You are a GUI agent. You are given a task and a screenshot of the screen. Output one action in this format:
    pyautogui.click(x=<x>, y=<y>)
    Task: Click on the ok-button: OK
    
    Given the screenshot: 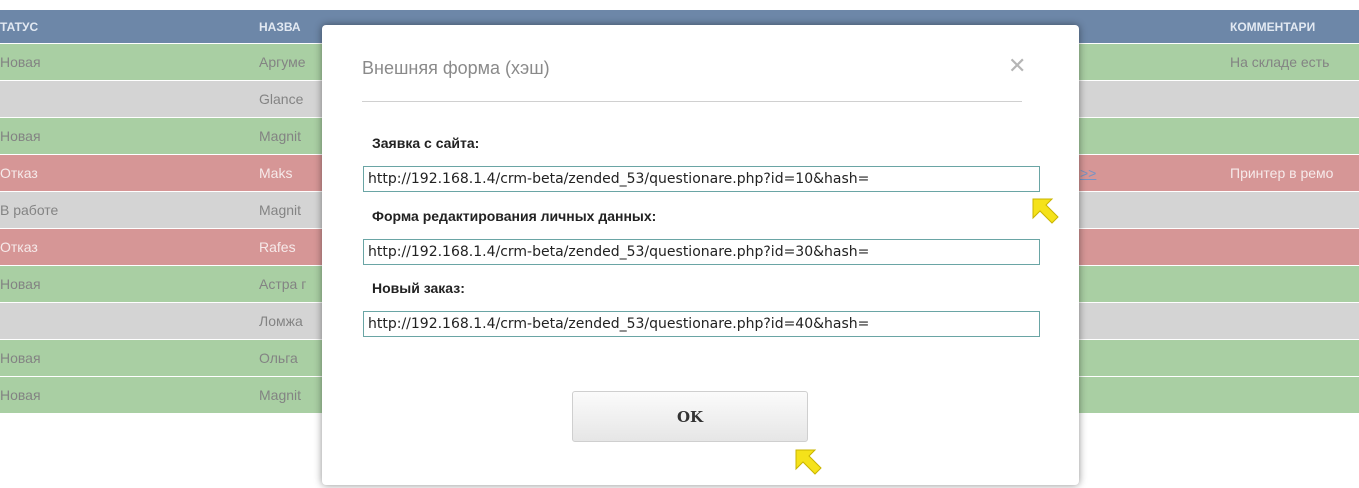 What is the action you would take?
    pyautogui.click(x=690, y=416)
    